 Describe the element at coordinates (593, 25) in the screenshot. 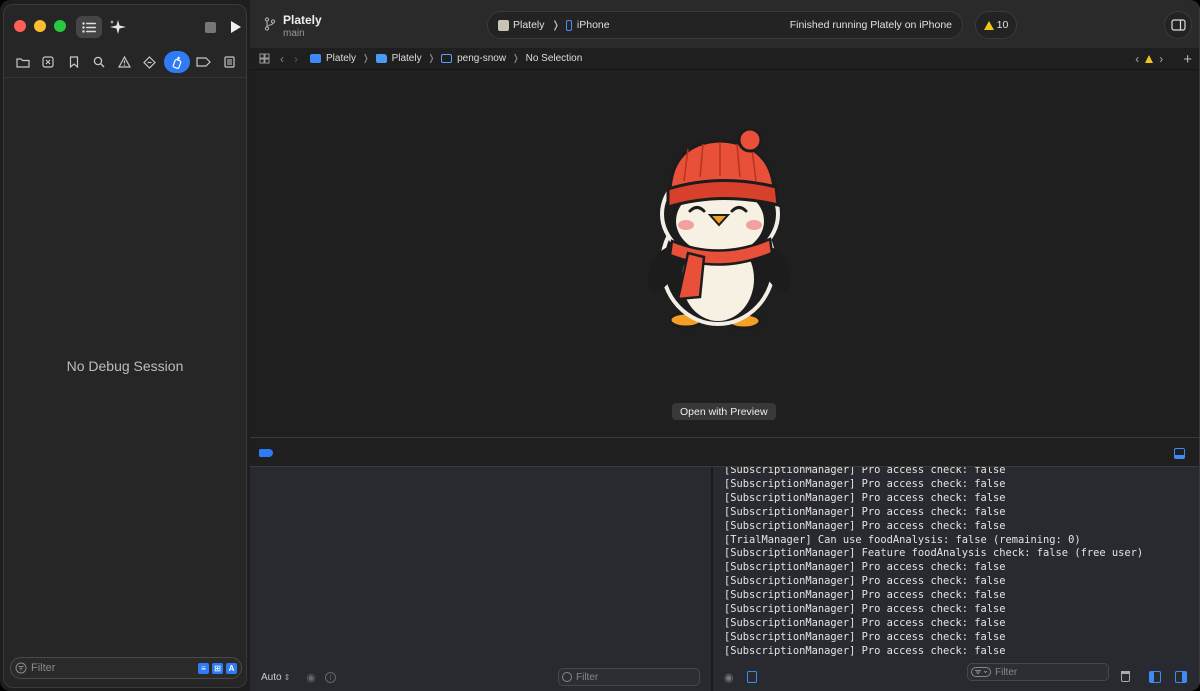

I see `run-destination: iPhone` at that location.